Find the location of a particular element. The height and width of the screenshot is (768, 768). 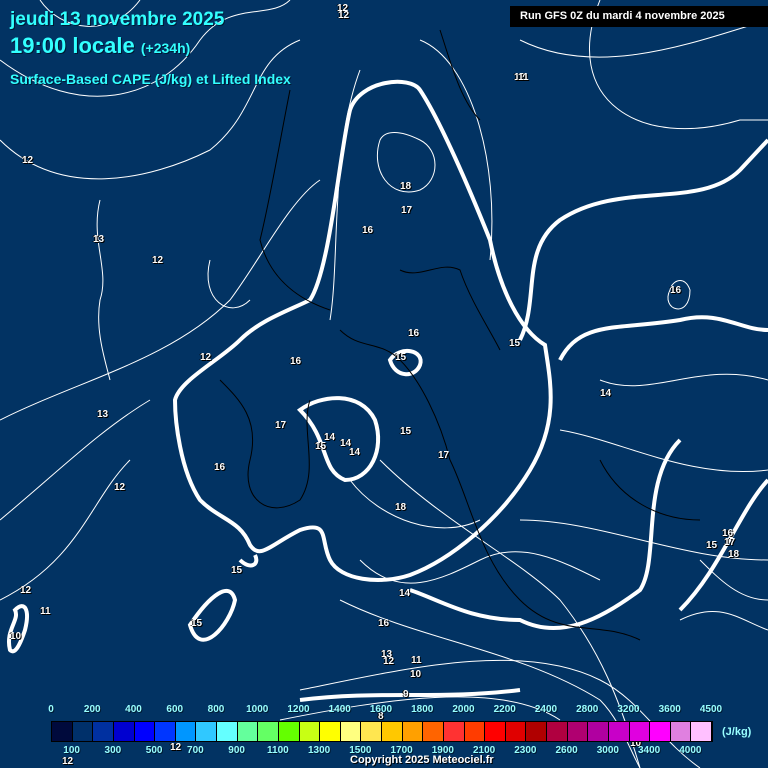

copyright: Copyright 2025 Meteociel.fr is located at coordinates (422, 760).